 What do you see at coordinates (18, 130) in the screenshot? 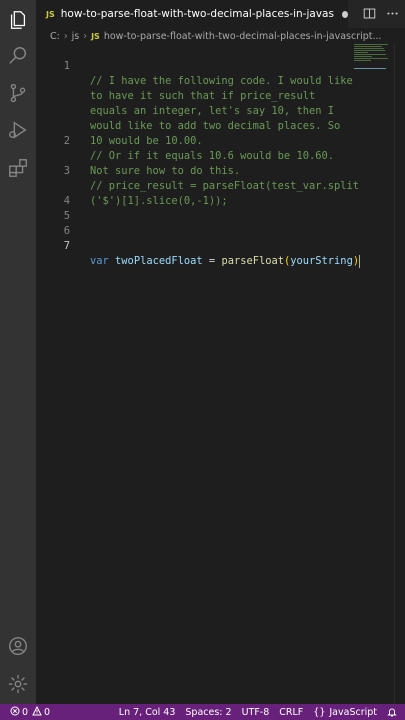
I see `run-debug-icon` at bounding box center [18, 130].